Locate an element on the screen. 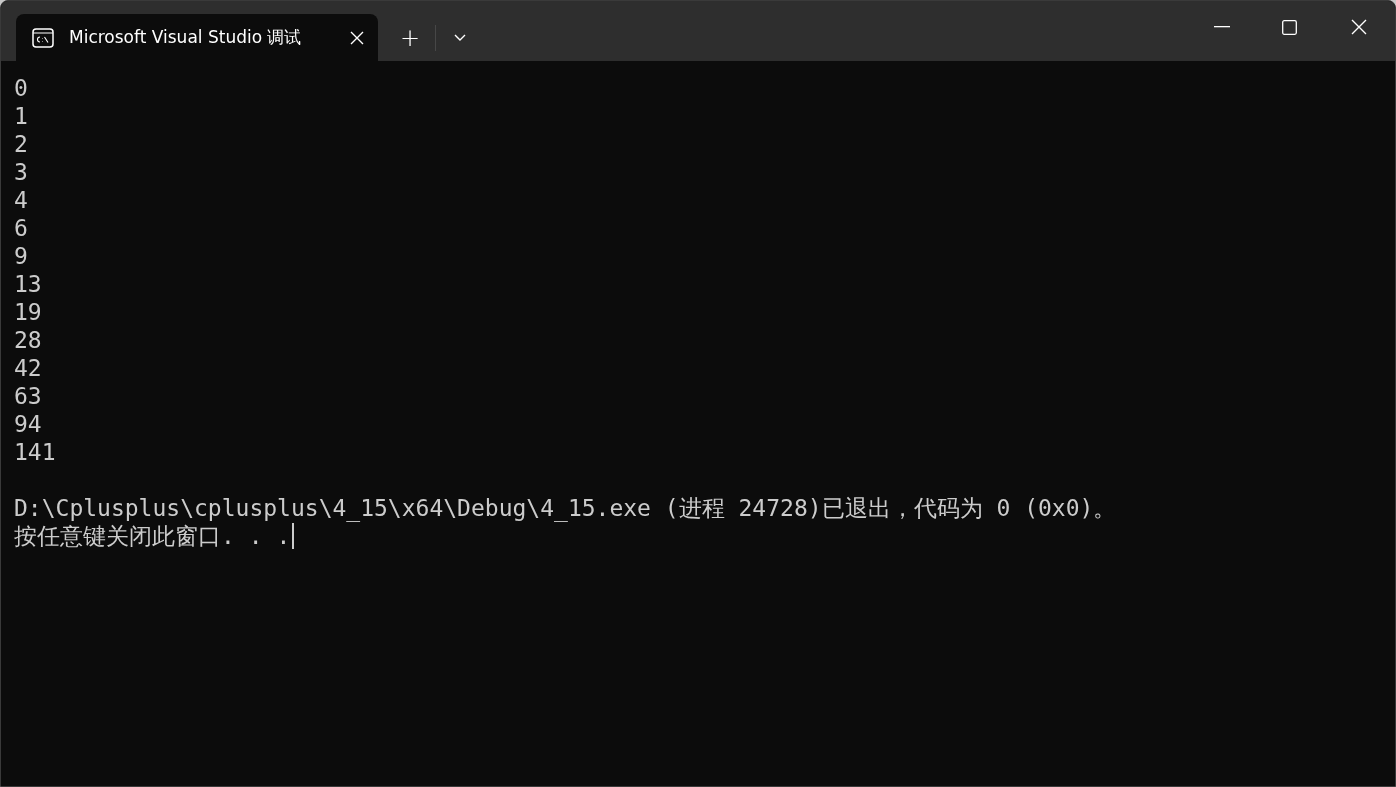 This screenshot has height=787, width=1396. console-line: 19 is located at coordinates (28, 312).